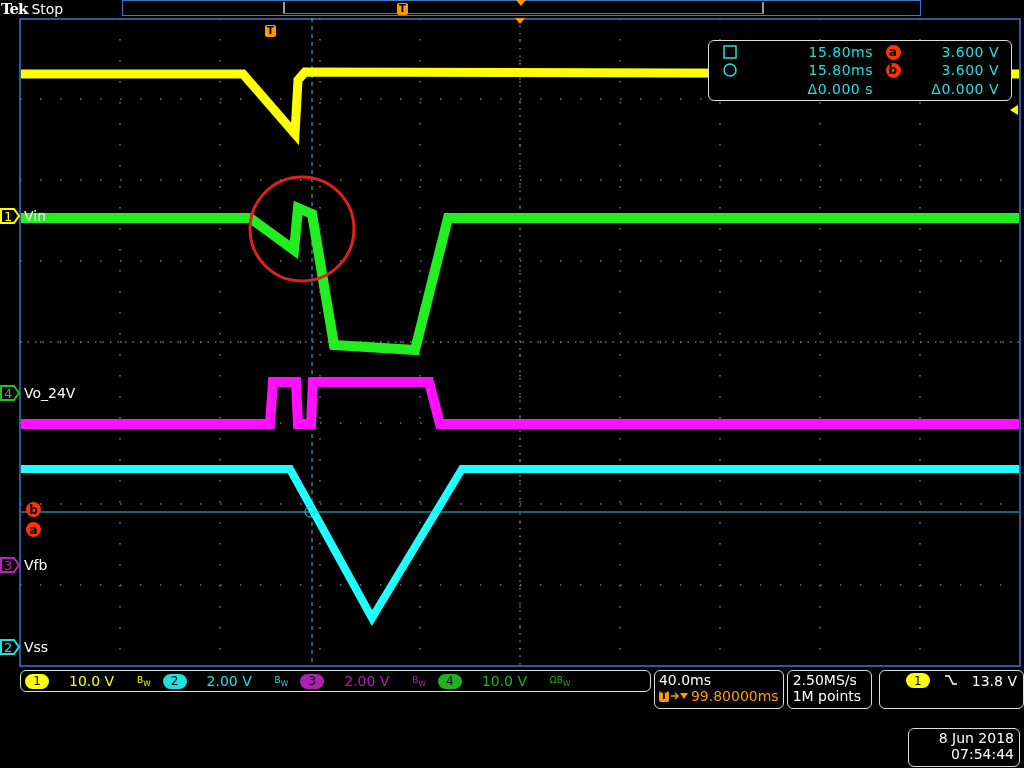 Image resolution: width=1024 pixels, height=768 pixels. What do you see at coordinates (560, 681) in the screenshot?
I see `bandwidth-limit-label: ΩB$_{W}$` at bounding box center [560, 681].